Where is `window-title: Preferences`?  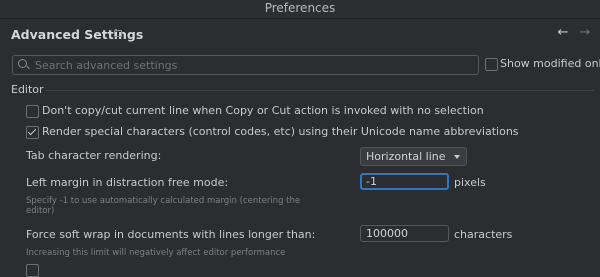
window-title: Preferences is located at coordinates (300, 8).